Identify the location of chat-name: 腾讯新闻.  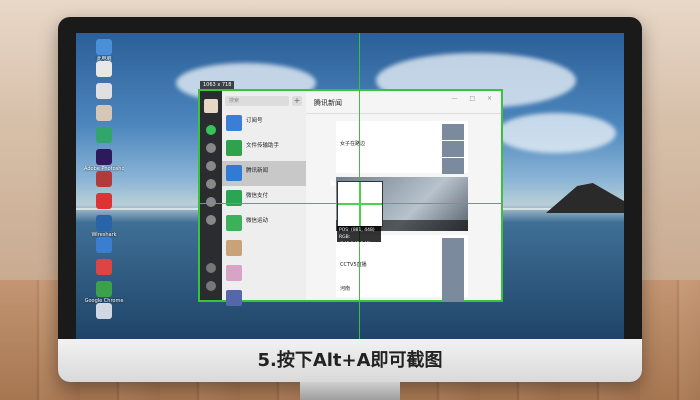
(257, 171).